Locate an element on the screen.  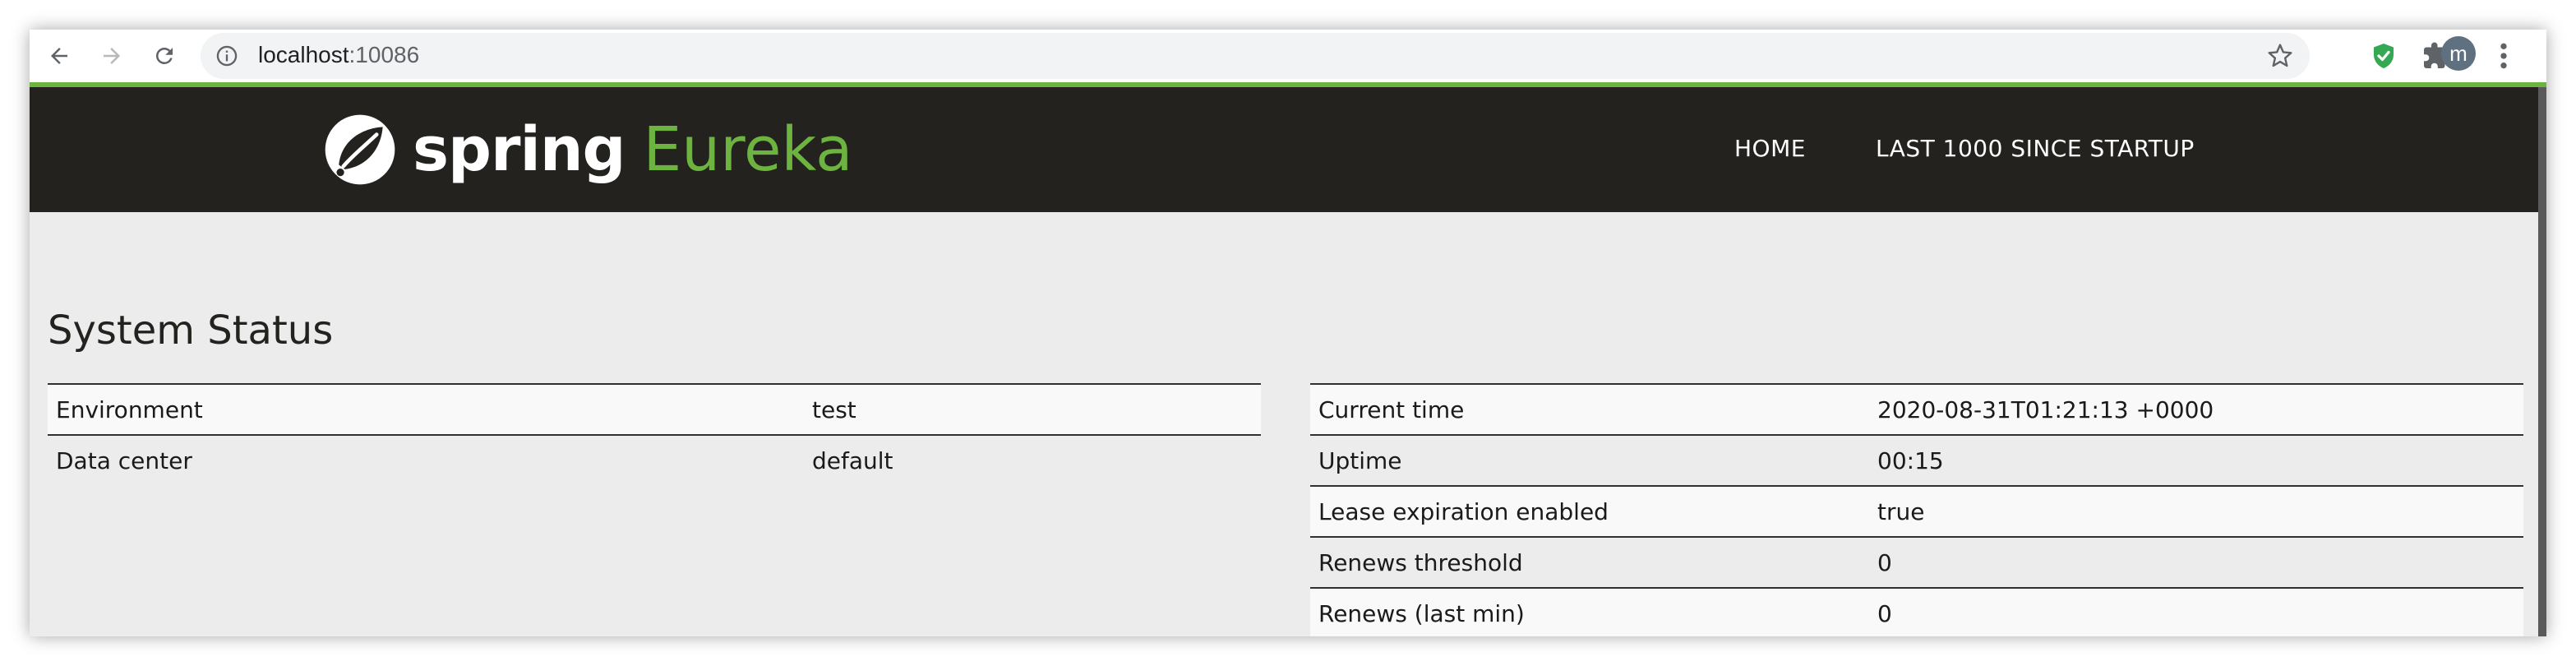
status-value: true is located at coordinates (2196, 511).